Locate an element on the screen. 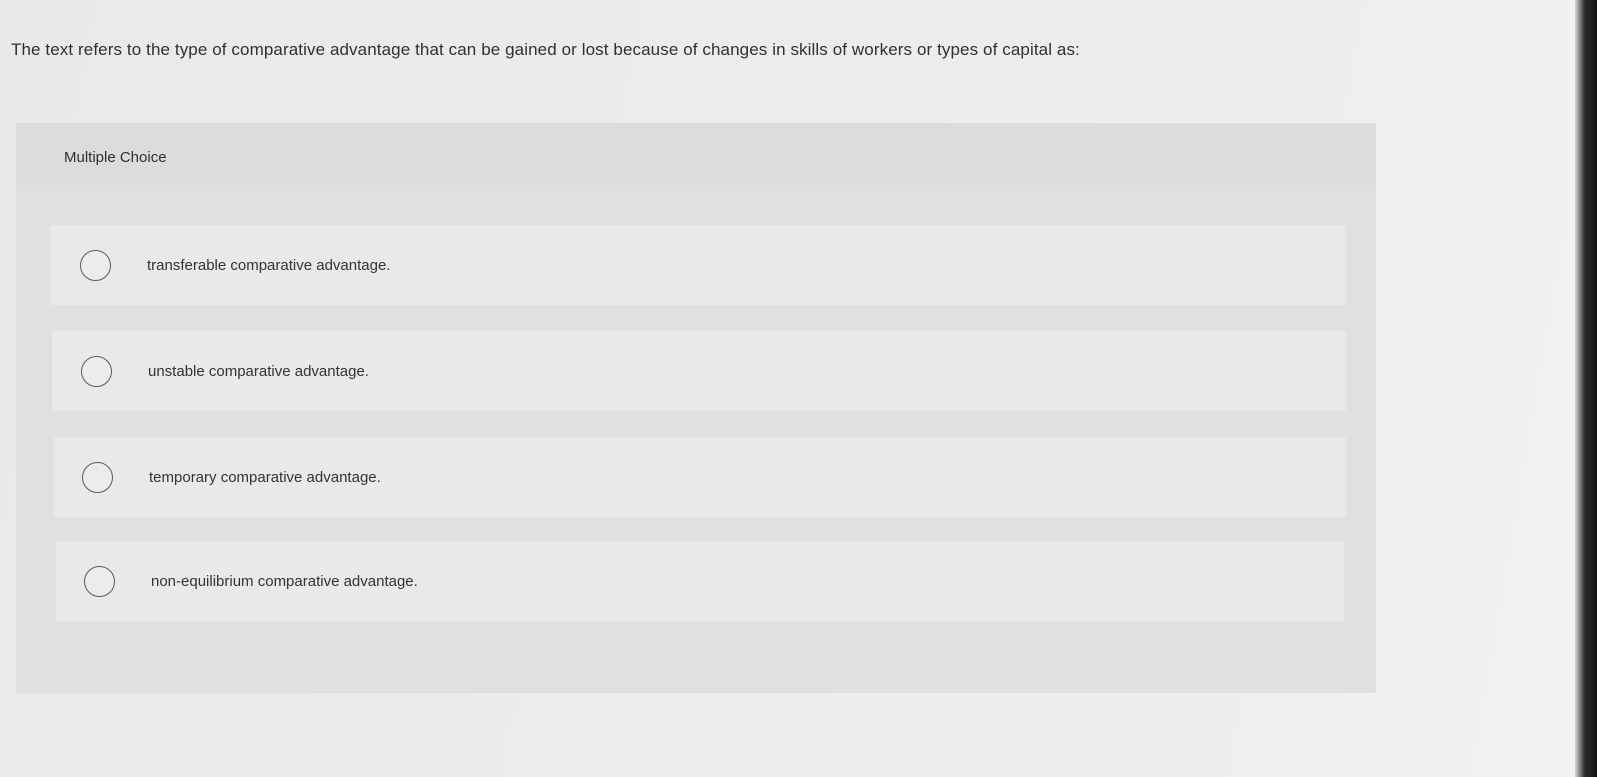 The height and width of the screenshot is (777, 1597). answer-option-label: temporary comparative advantage. is located at coordinates (265, 477).